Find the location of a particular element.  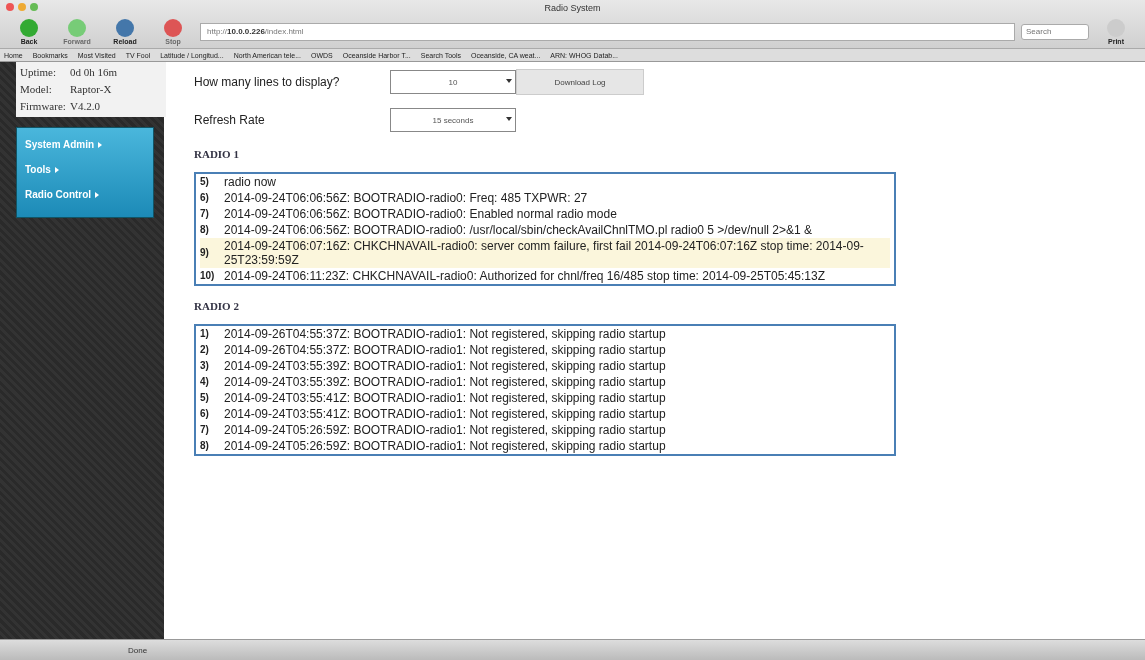

window-title: Radio System is located at coordinates (572, 7).